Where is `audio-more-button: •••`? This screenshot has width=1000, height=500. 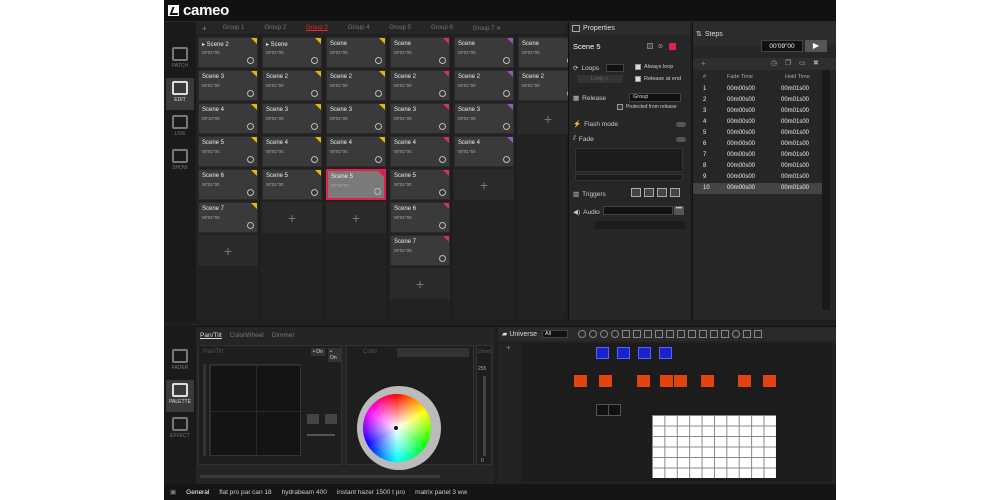 audio-more-button: ••• is located at coordinates (679, 210).